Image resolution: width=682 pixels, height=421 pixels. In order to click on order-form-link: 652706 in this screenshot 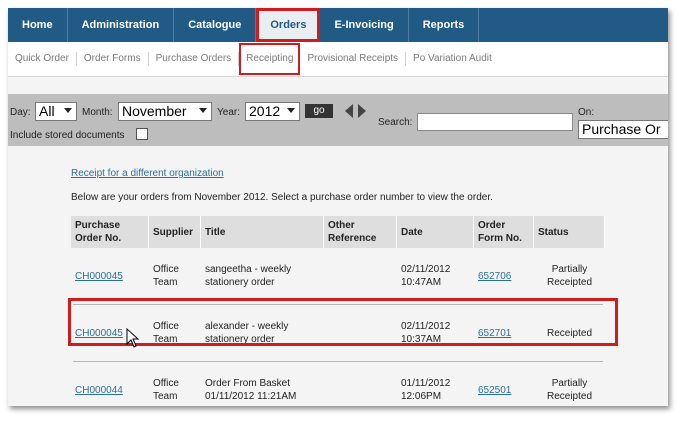, I will do `click(494, 276)`.